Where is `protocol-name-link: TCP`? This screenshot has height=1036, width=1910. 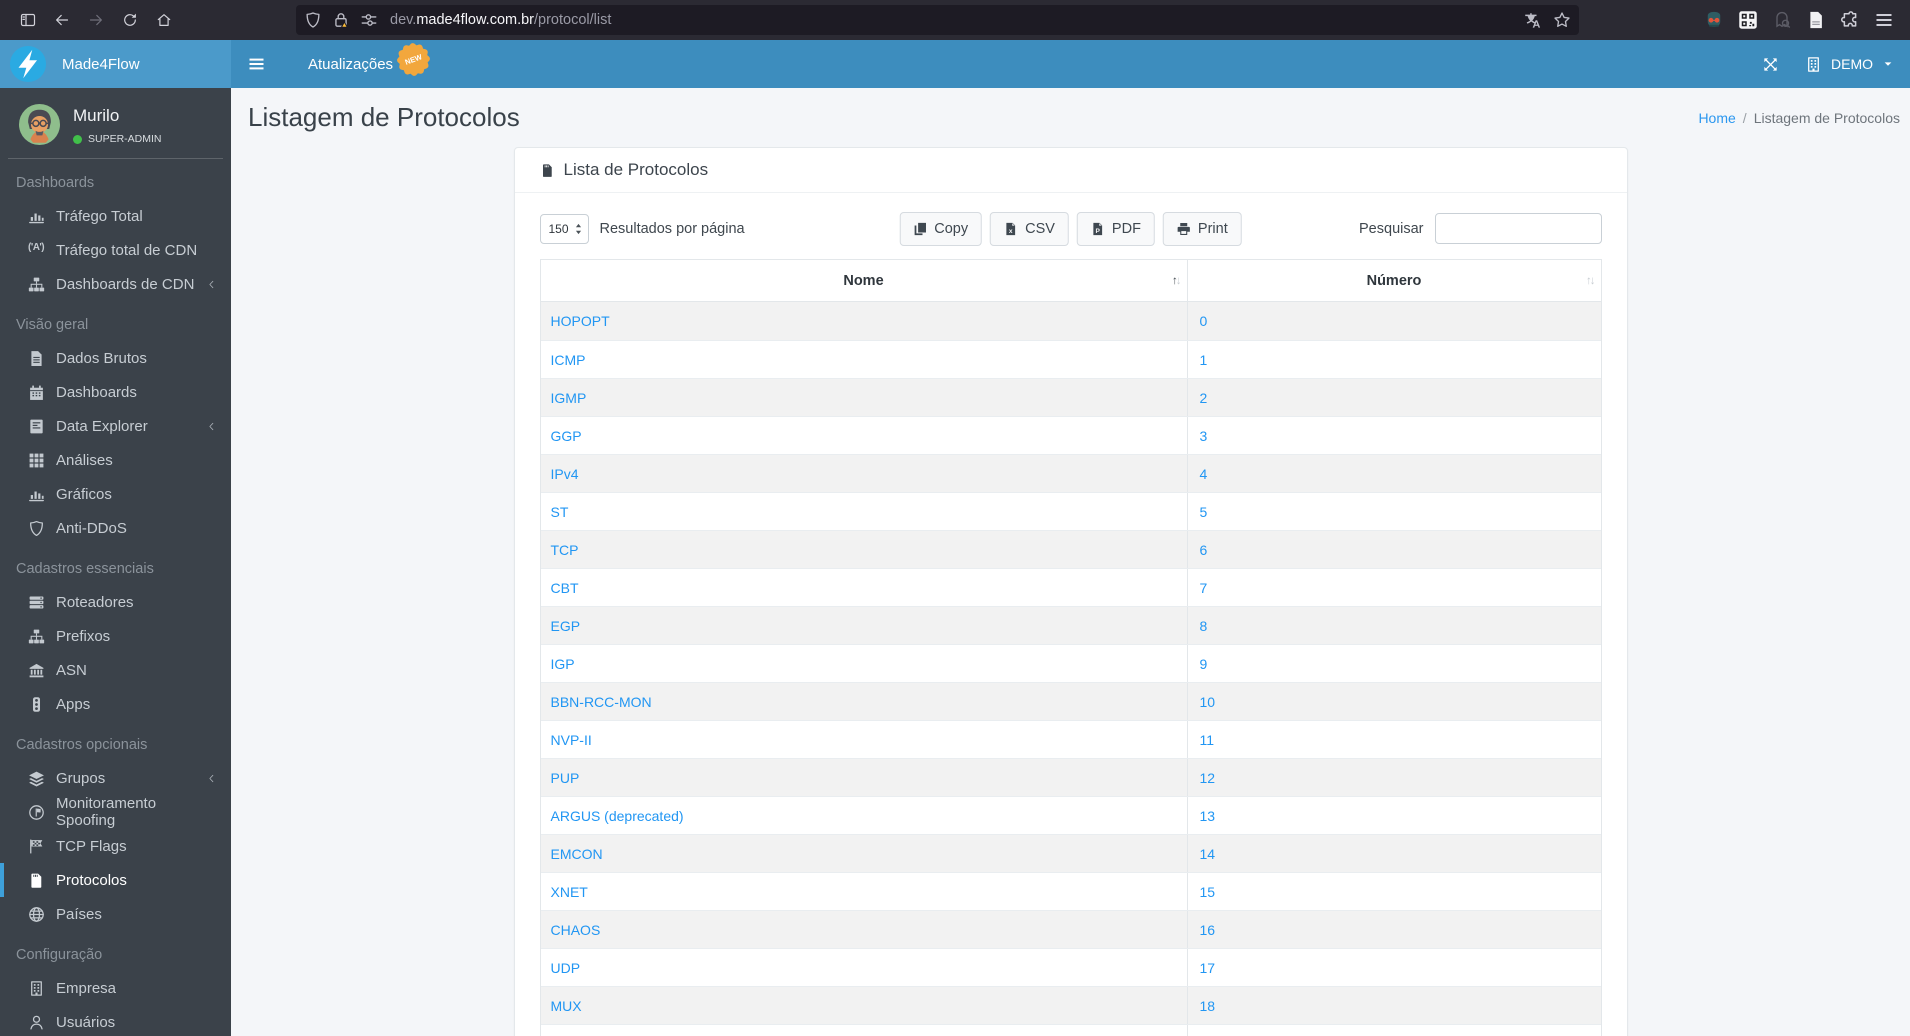 protocol-name-link: TCP is located at coordinates (565, 550).